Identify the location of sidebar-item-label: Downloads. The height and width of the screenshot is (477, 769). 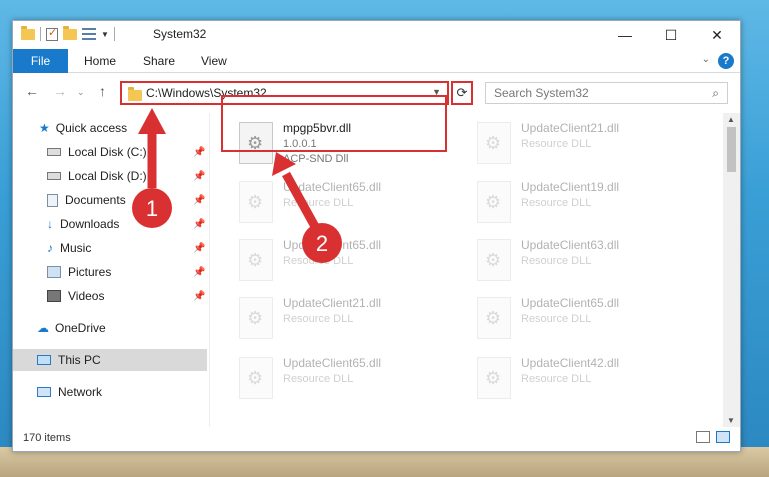
(90, 224).